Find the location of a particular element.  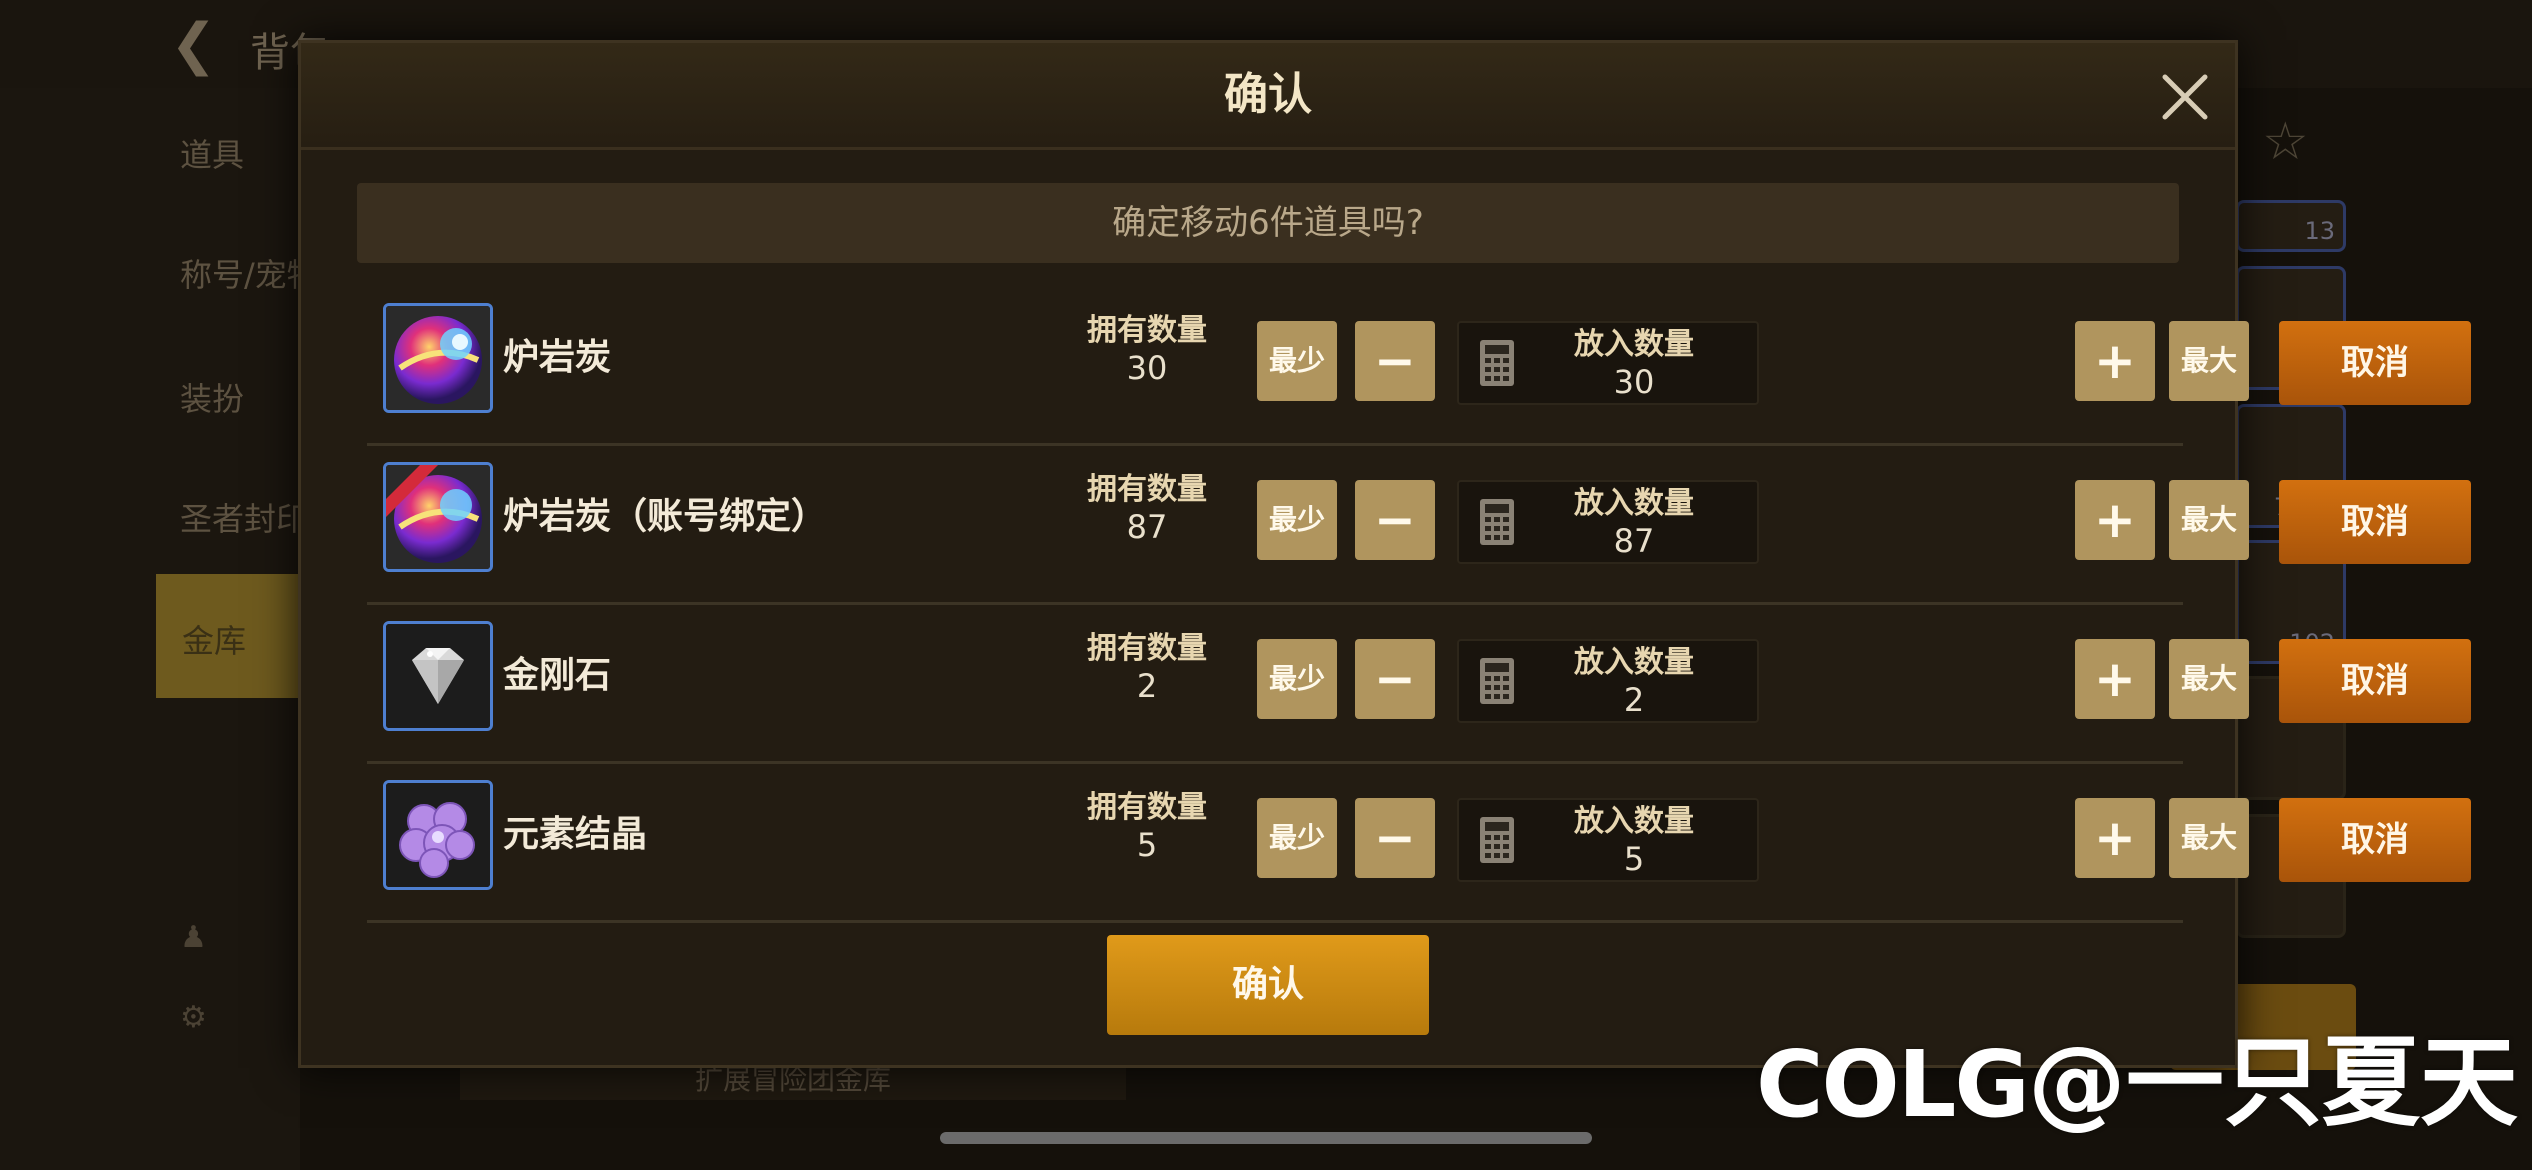

confirm-question: 确定移动6件道具吗? is located at coordinates (1268, 223).